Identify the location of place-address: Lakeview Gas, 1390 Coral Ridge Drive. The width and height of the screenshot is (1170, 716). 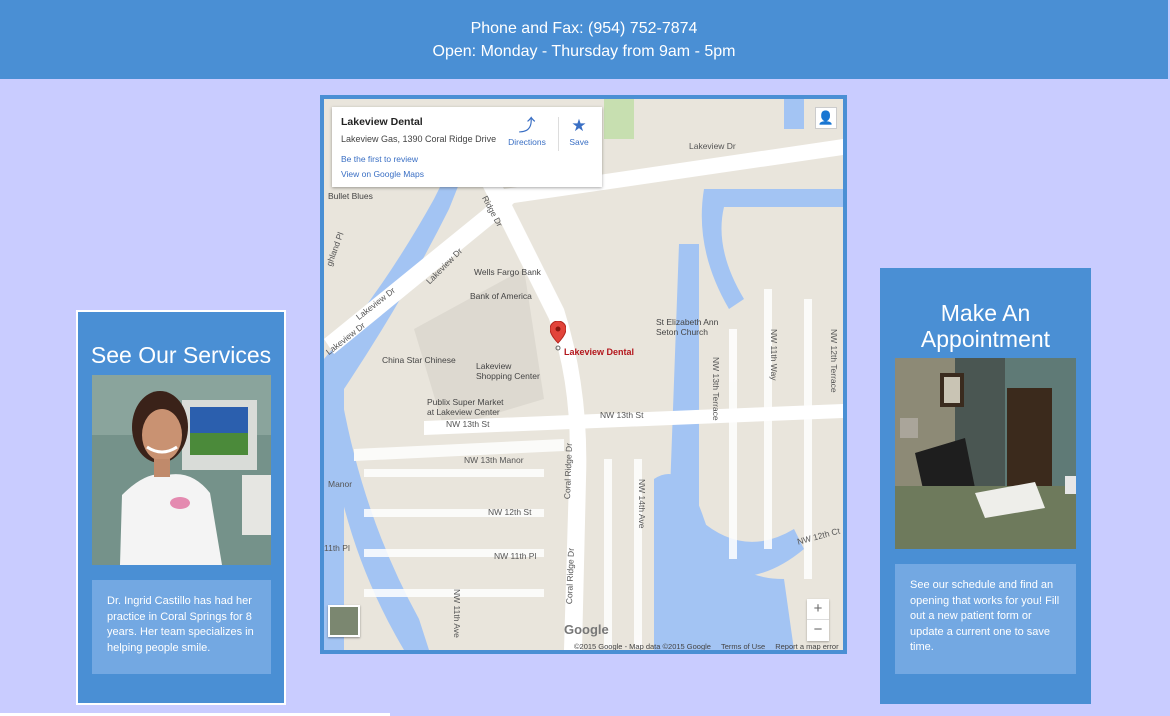
(419, 139).